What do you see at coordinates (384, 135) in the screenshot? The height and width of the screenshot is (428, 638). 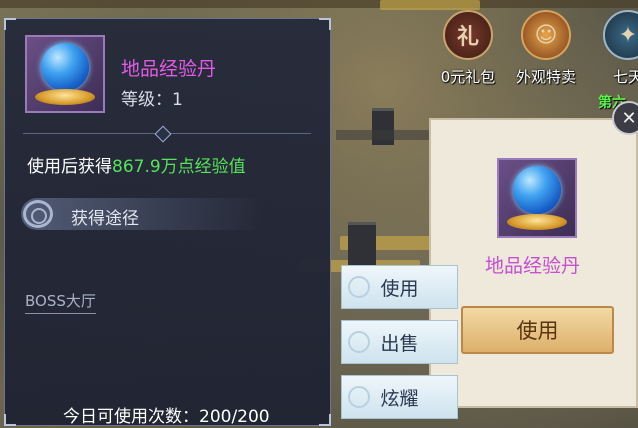 I see `background-wall` at bounding box center [384, 135].